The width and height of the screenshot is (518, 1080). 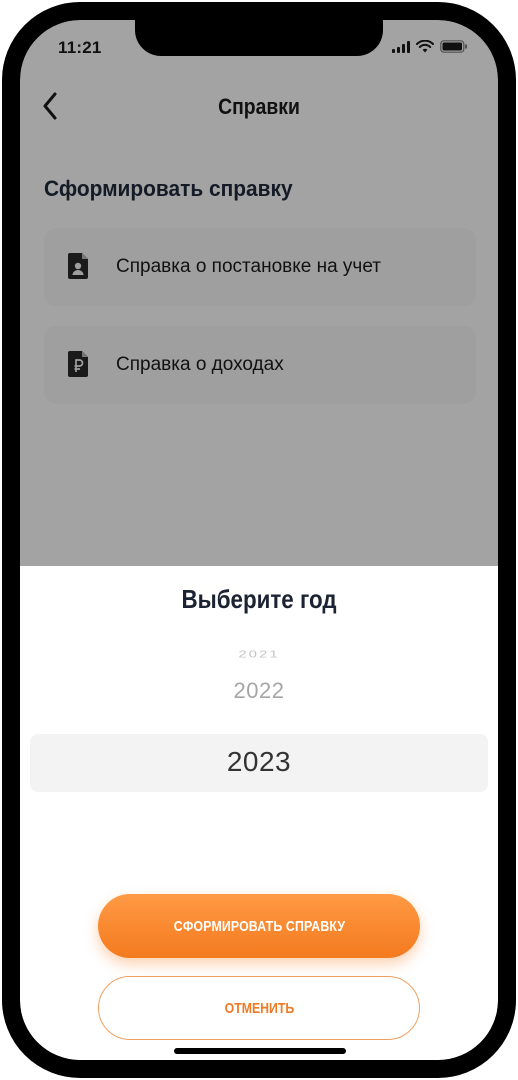 I want to click on document-item-label: Справка о доходах, so click(x=200, y=364).